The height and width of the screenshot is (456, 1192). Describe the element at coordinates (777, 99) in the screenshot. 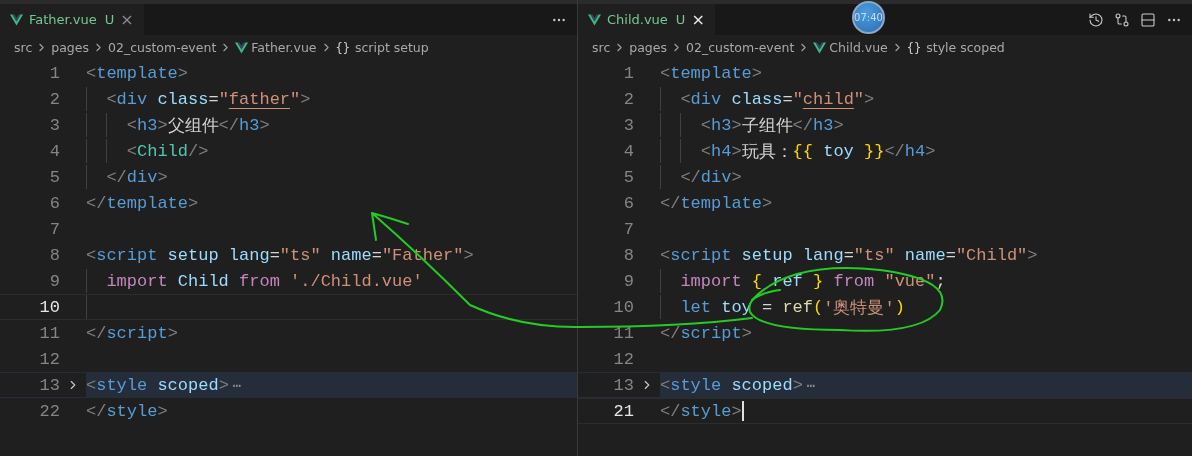

I see `code-line: <div class="child">` at that location.